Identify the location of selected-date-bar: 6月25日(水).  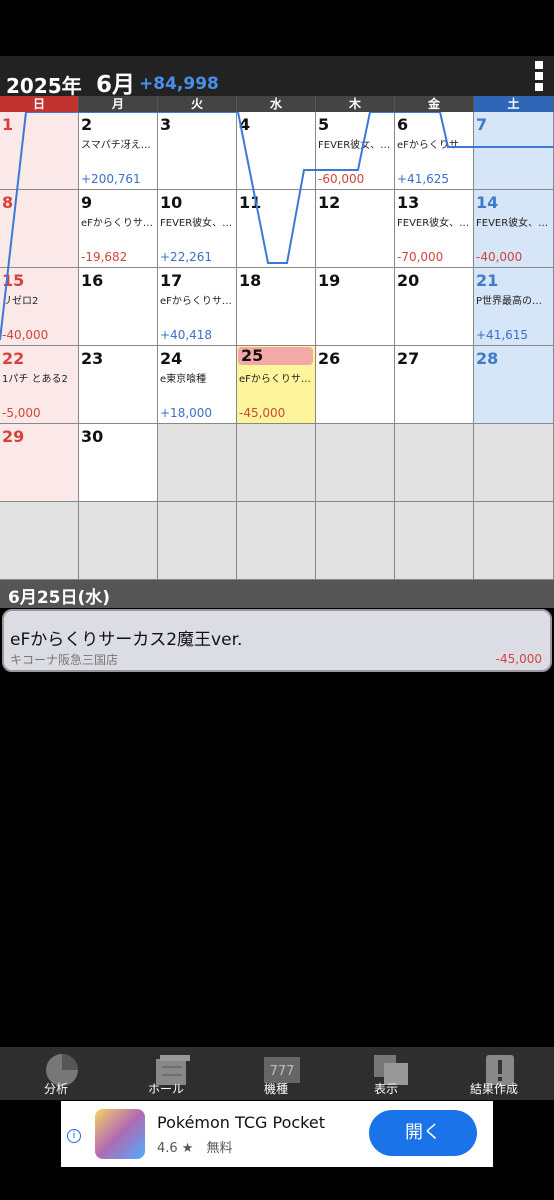
(277, 594).